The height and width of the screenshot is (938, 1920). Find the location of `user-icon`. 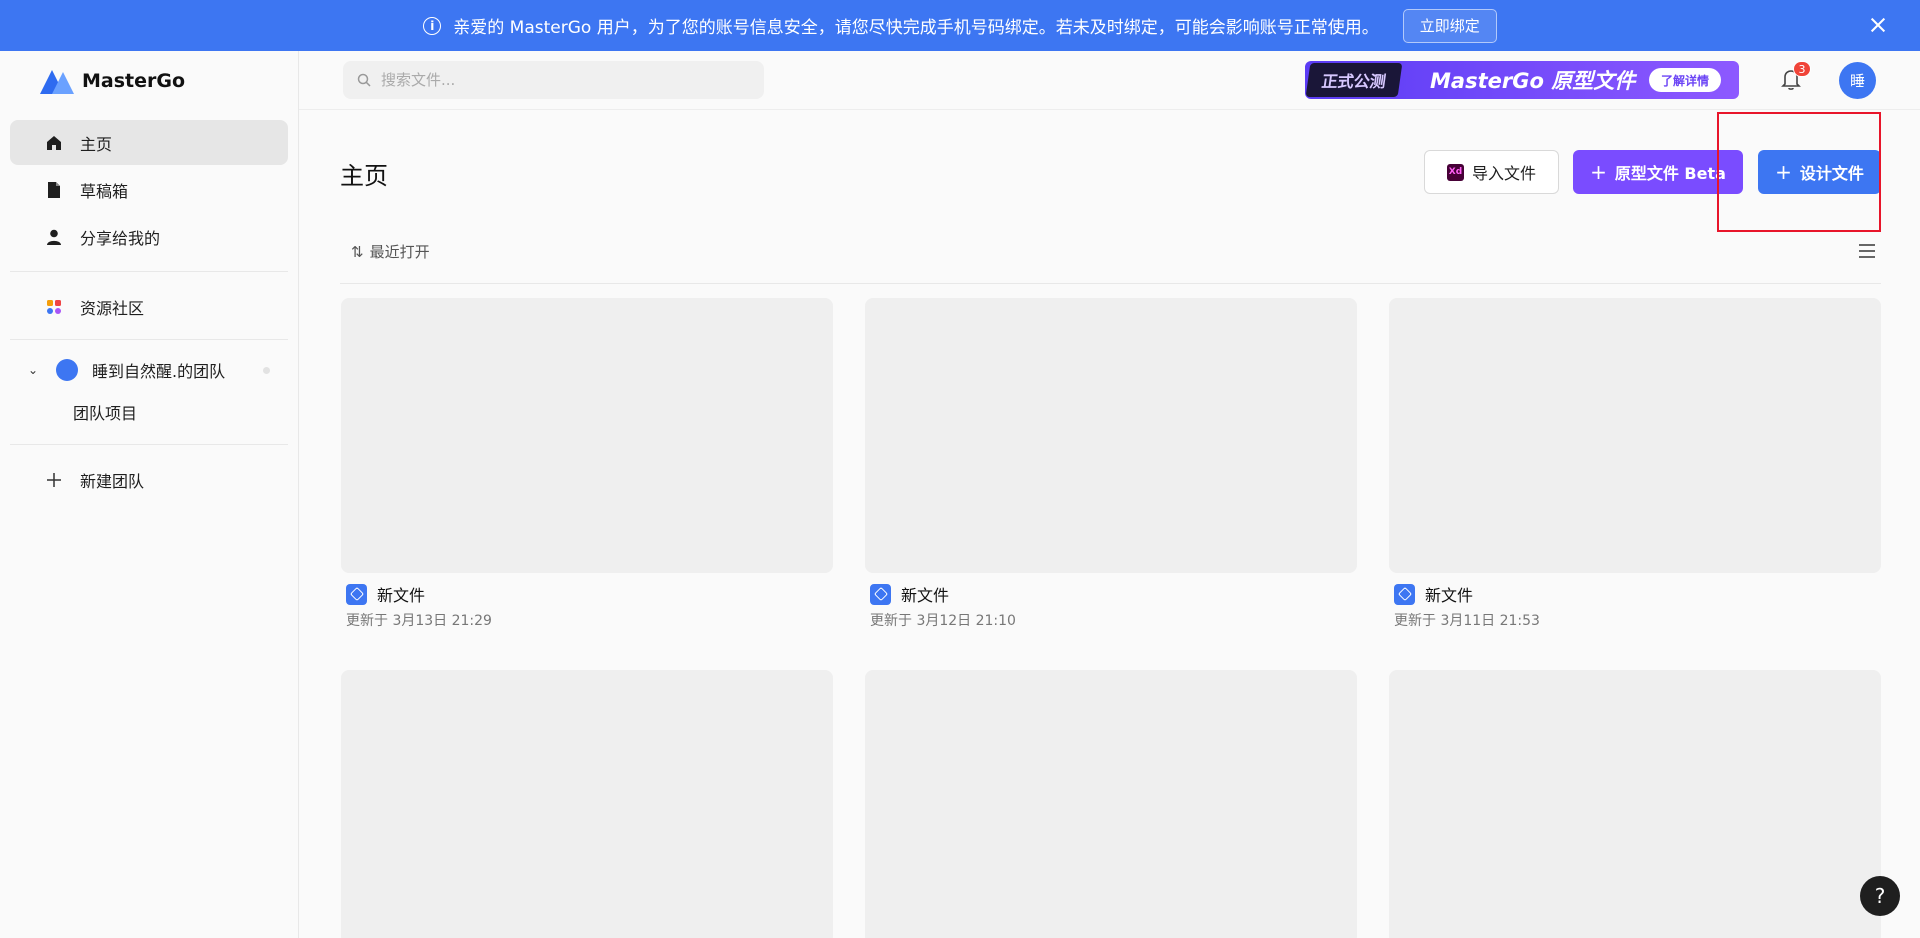

user-icon is located at coordinates (54, 237).